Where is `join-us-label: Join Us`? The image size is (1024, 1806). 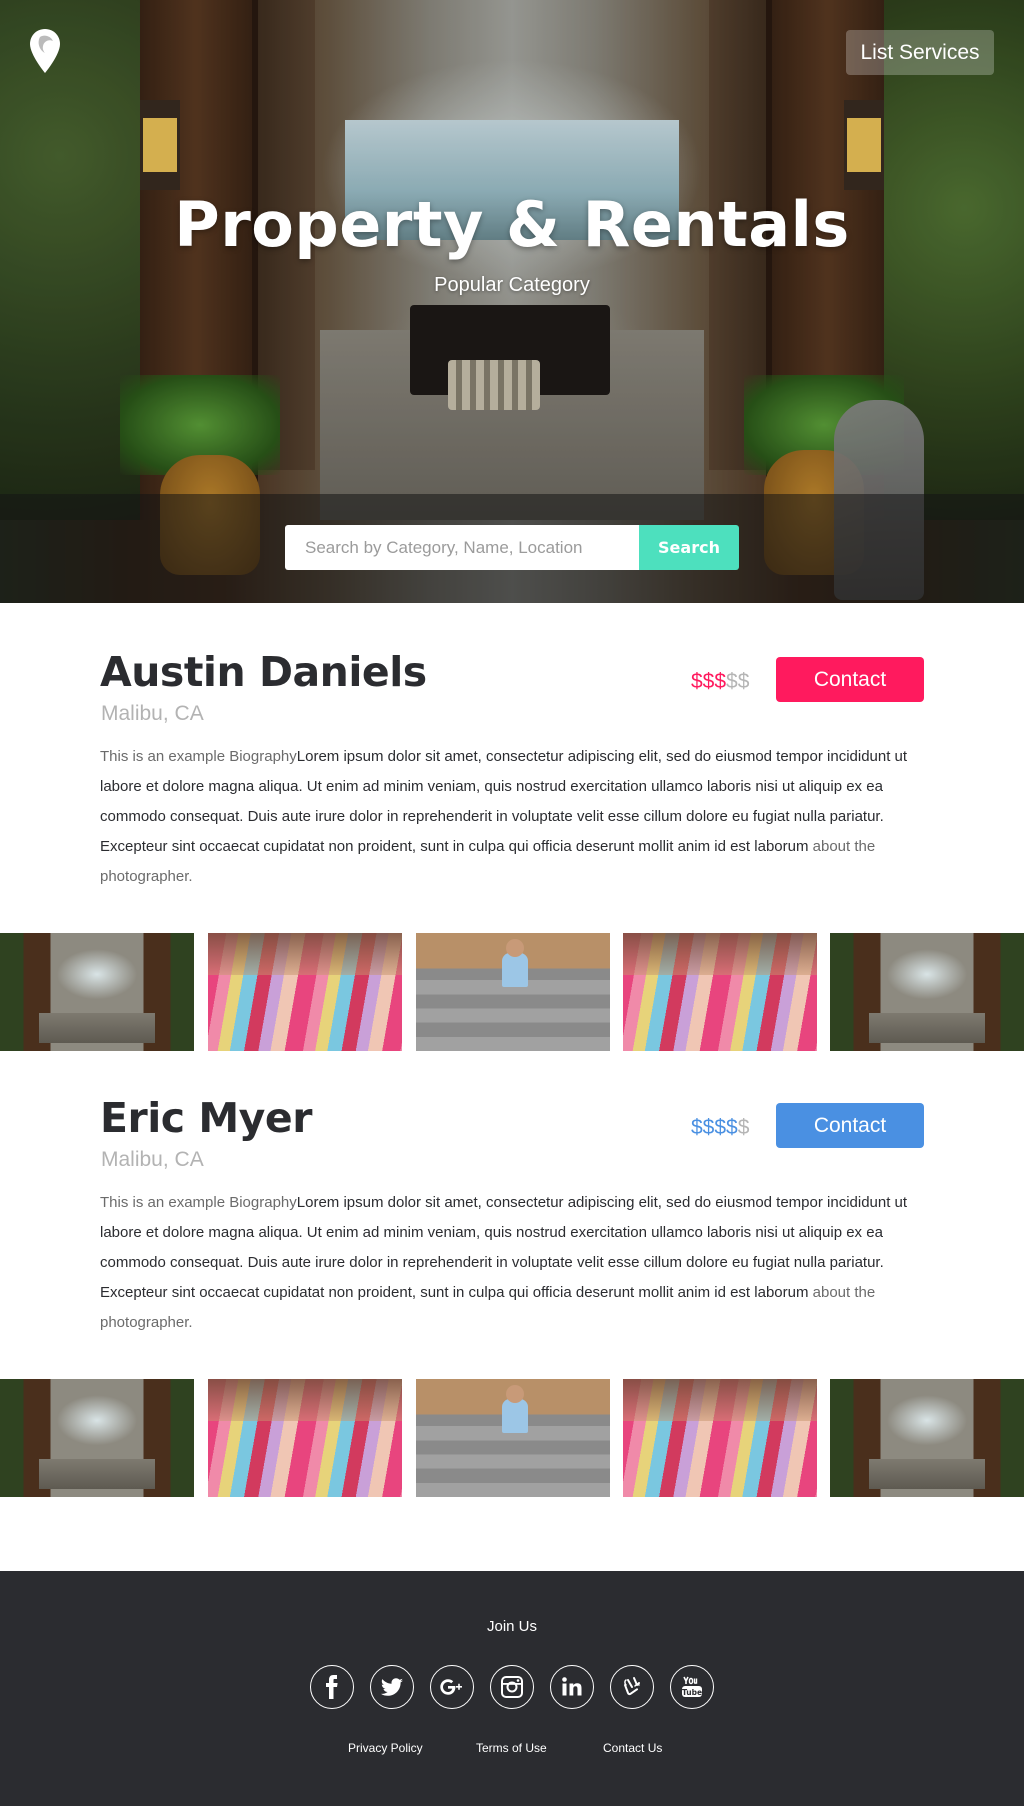 join-us-label: Join Us is located at coordinates (512, 1626).